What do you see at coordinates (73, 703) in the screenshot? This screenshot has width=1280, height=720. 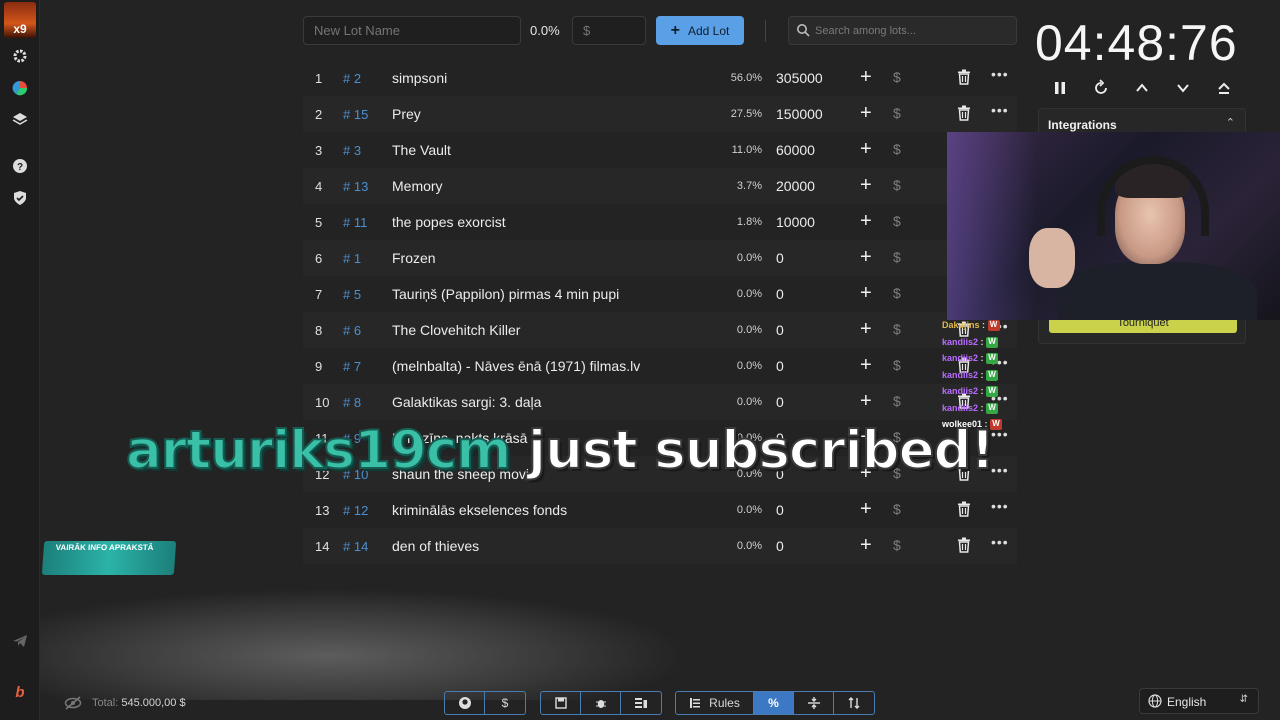 I see `eye-off-icon` at bounding box center [73, 703].